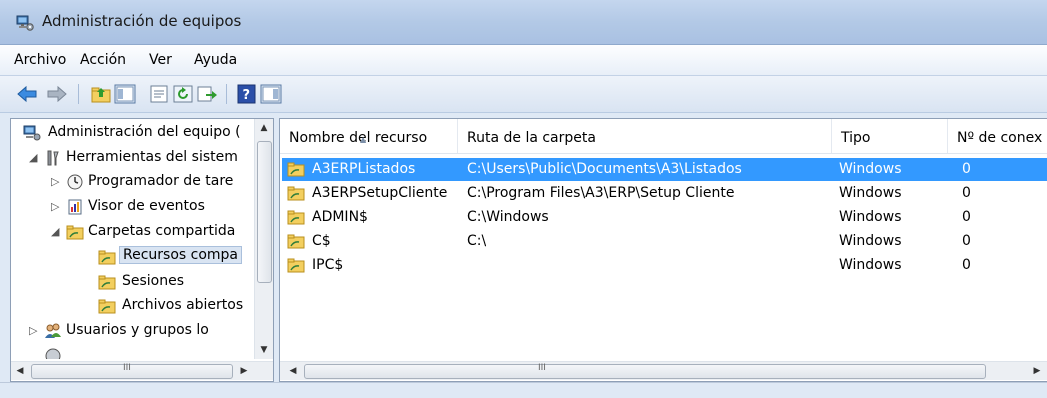 The image size is (1047, 398). I want to click on tree-horizontal-scrollbar: ◀ III ▶, so click(142, 370).